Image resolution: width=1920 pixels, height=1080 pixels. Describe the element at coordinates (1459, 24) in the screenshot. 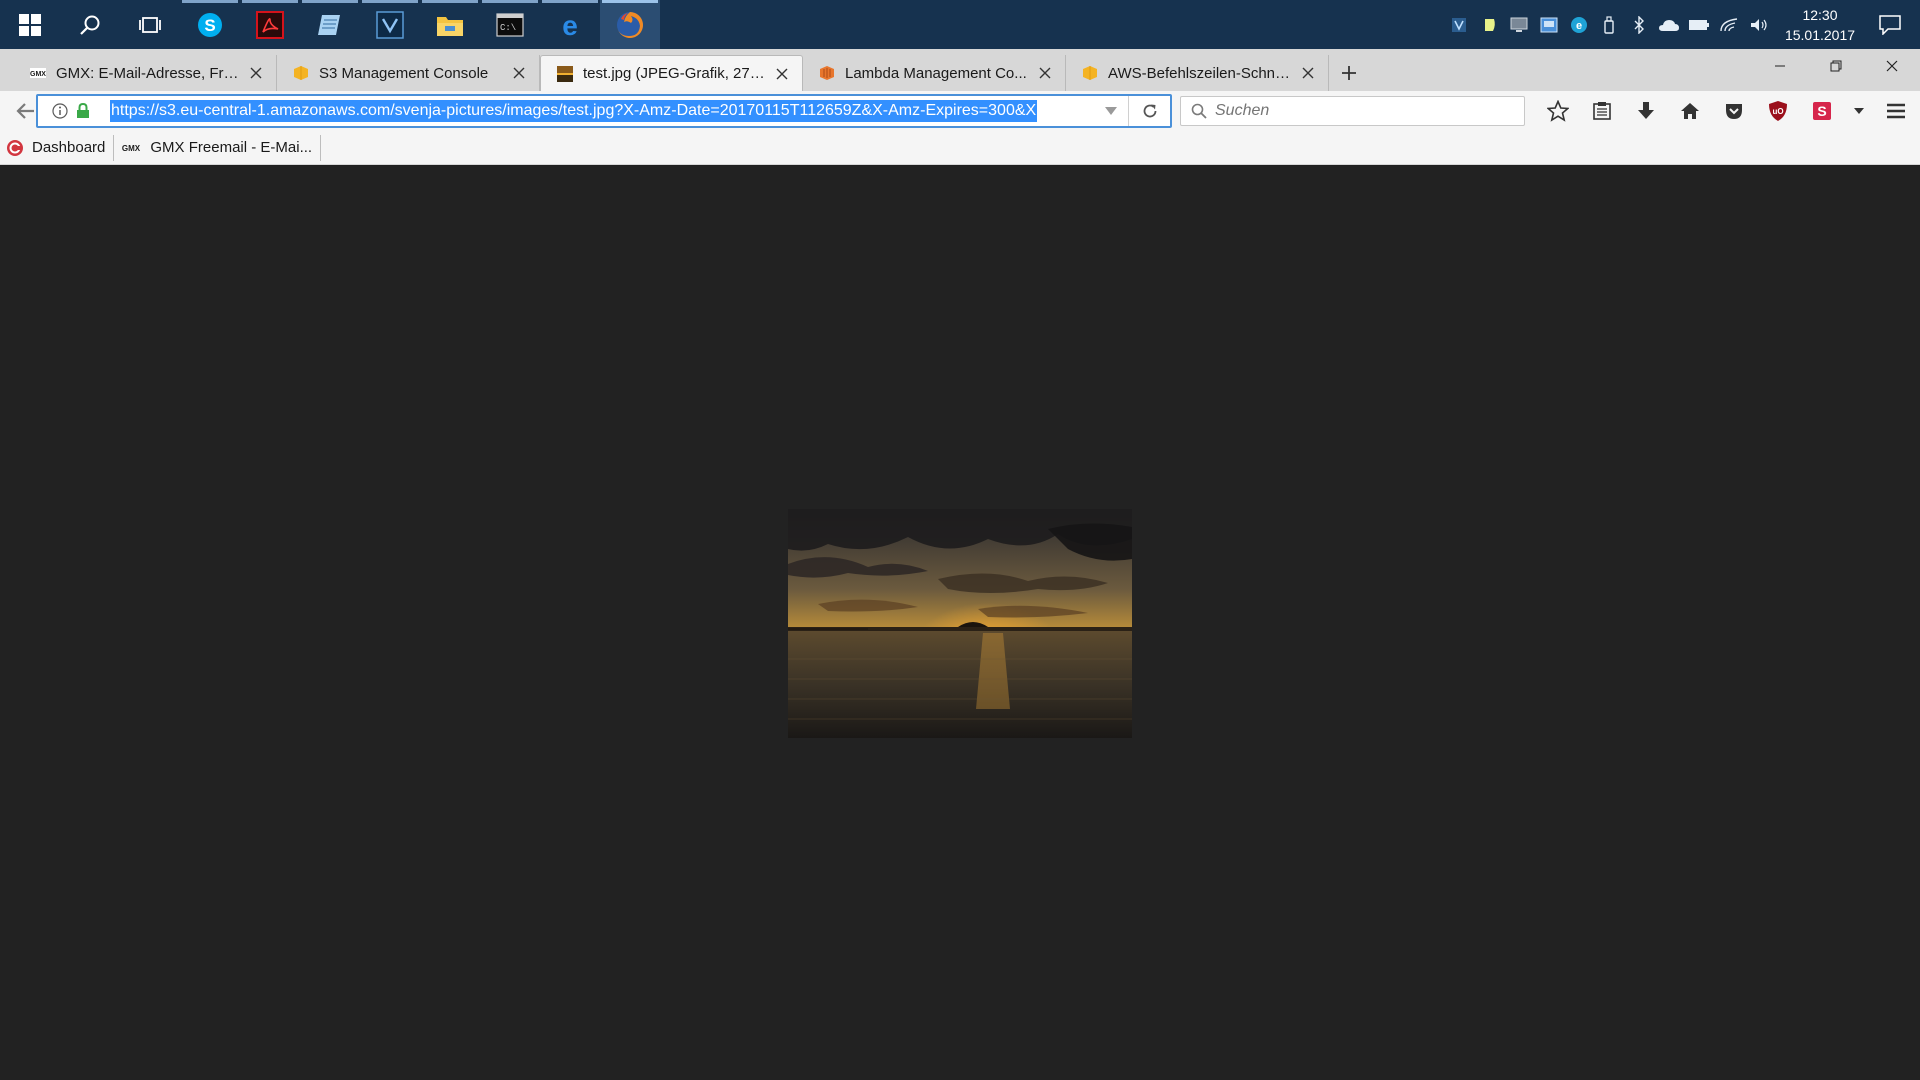

I see `tray-visual-studio-icon` at that location.